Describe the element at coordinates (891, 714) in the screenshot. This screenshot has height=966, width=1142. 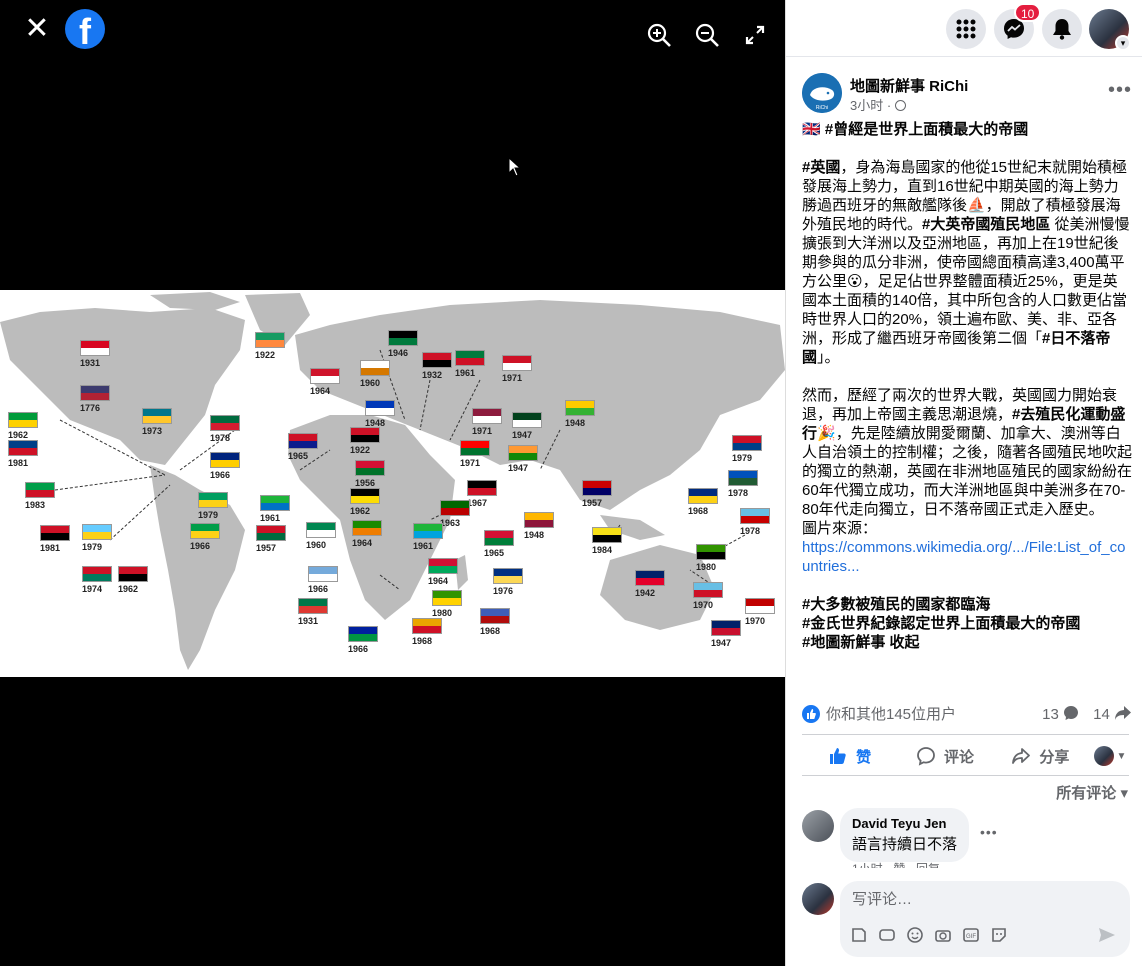
I see `reaction-text: 你和其他145位用户` at that location.